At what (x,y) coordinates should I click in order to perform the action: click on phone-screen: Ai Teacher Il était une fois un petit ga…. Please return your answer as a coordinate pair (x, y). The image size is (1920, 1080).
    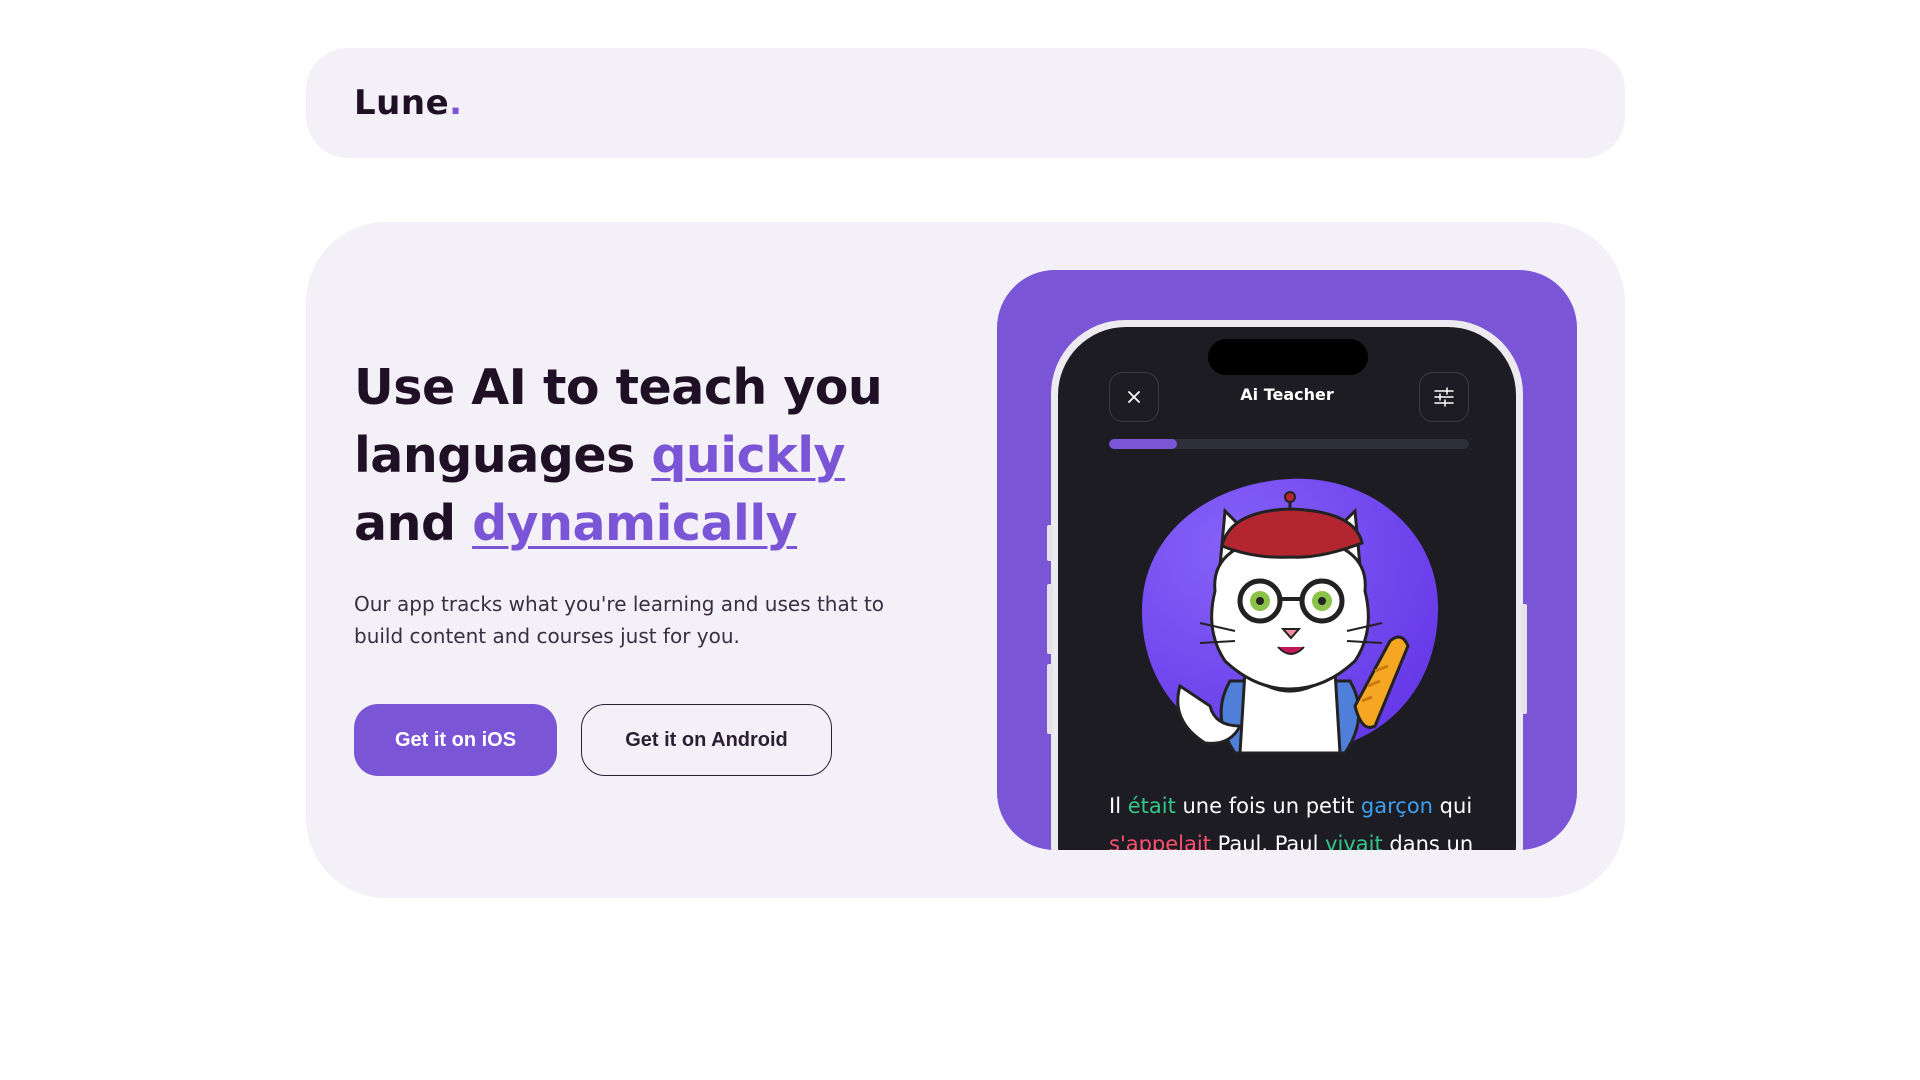
    Looking at the image, I should click on (1287, 588).